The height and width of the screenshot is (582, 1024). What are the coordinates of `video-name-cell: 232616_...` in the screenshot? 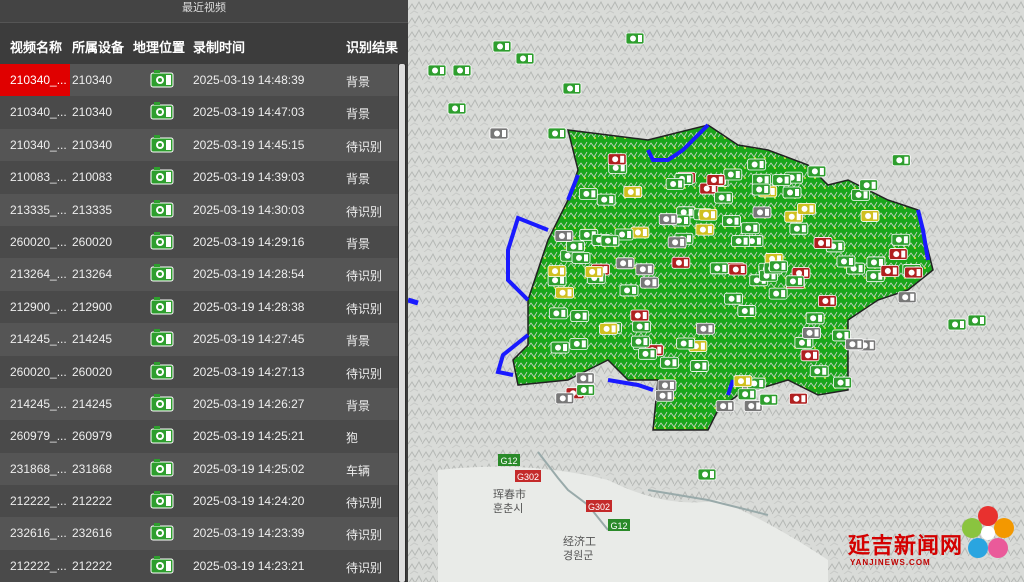 It's located at (35, 533).